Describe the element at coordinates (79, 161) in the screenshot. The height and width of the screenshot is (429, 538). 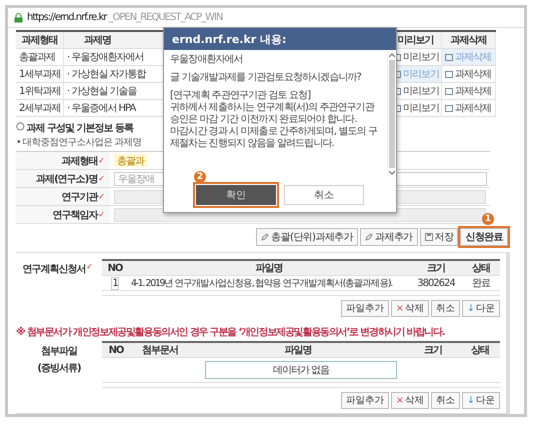
I see `field-label: 과제형태` at that location.